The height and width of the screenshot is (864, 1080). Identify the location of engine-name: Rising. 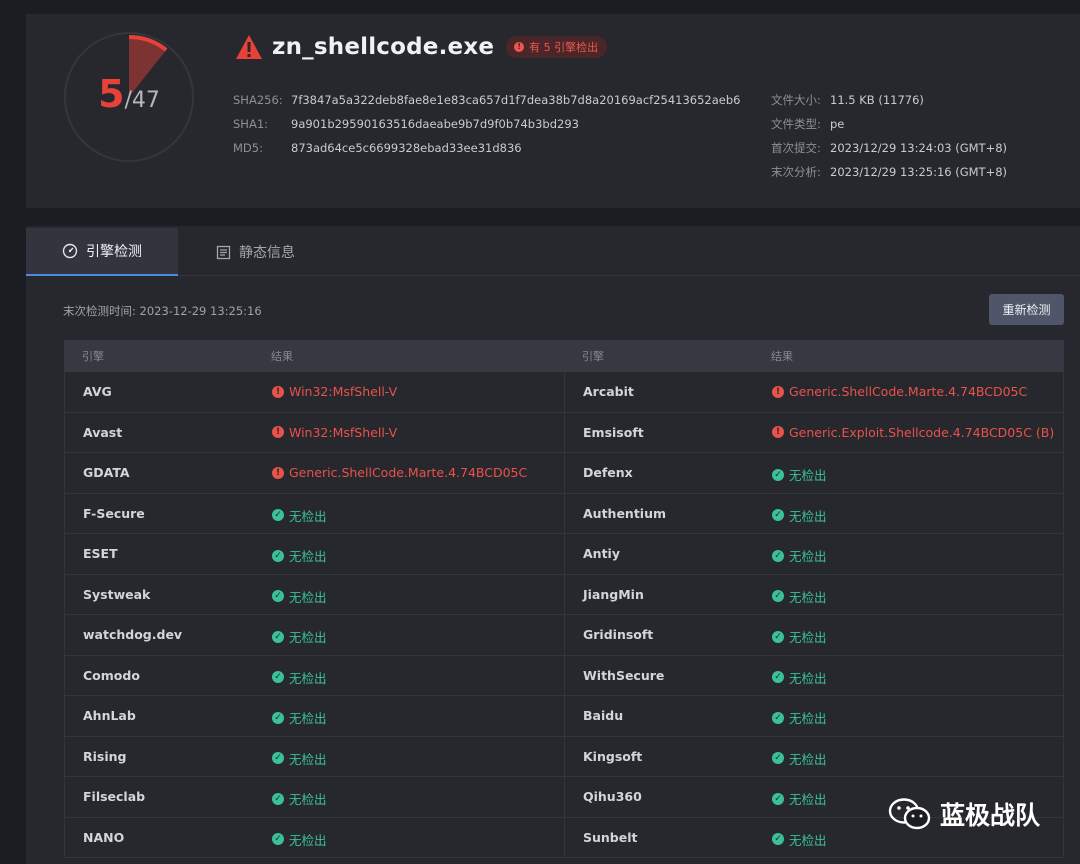
(105, 756).